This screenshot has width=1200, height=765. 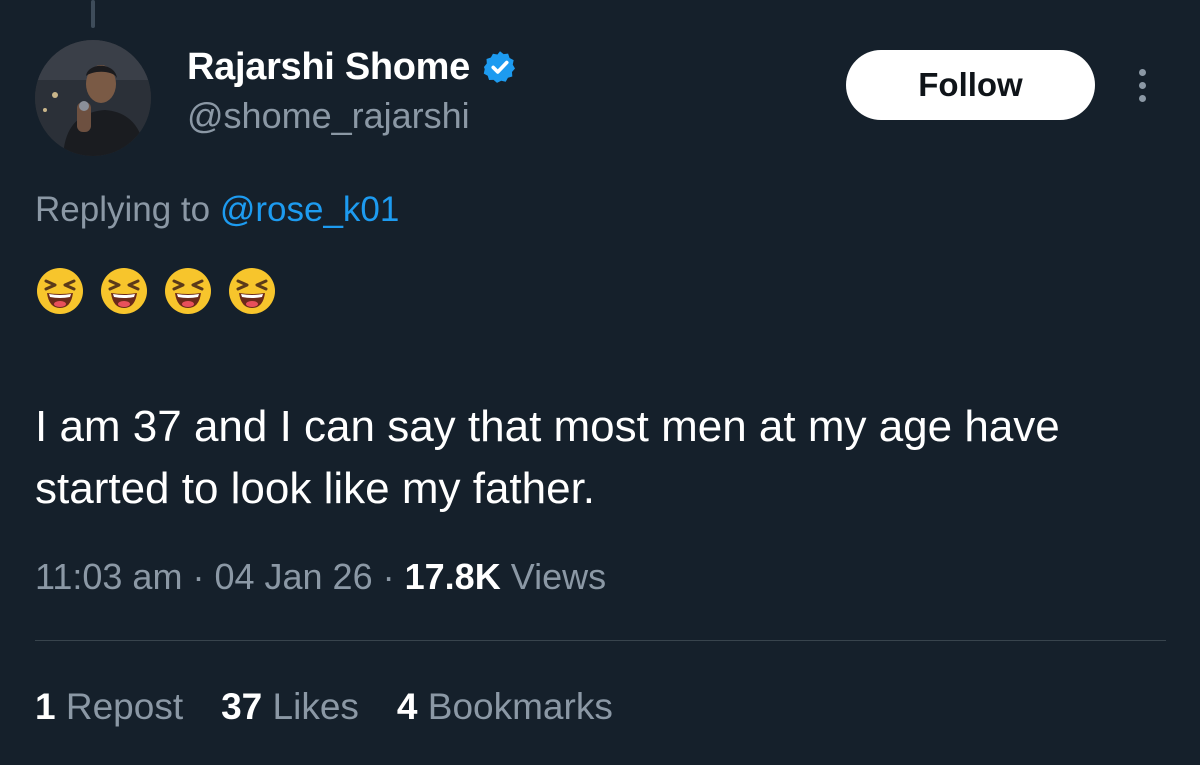 I want to click on tweet-meta: 11:03 am · 04 Jan 26 · 17.8K Views, so click(x=320, y=577).